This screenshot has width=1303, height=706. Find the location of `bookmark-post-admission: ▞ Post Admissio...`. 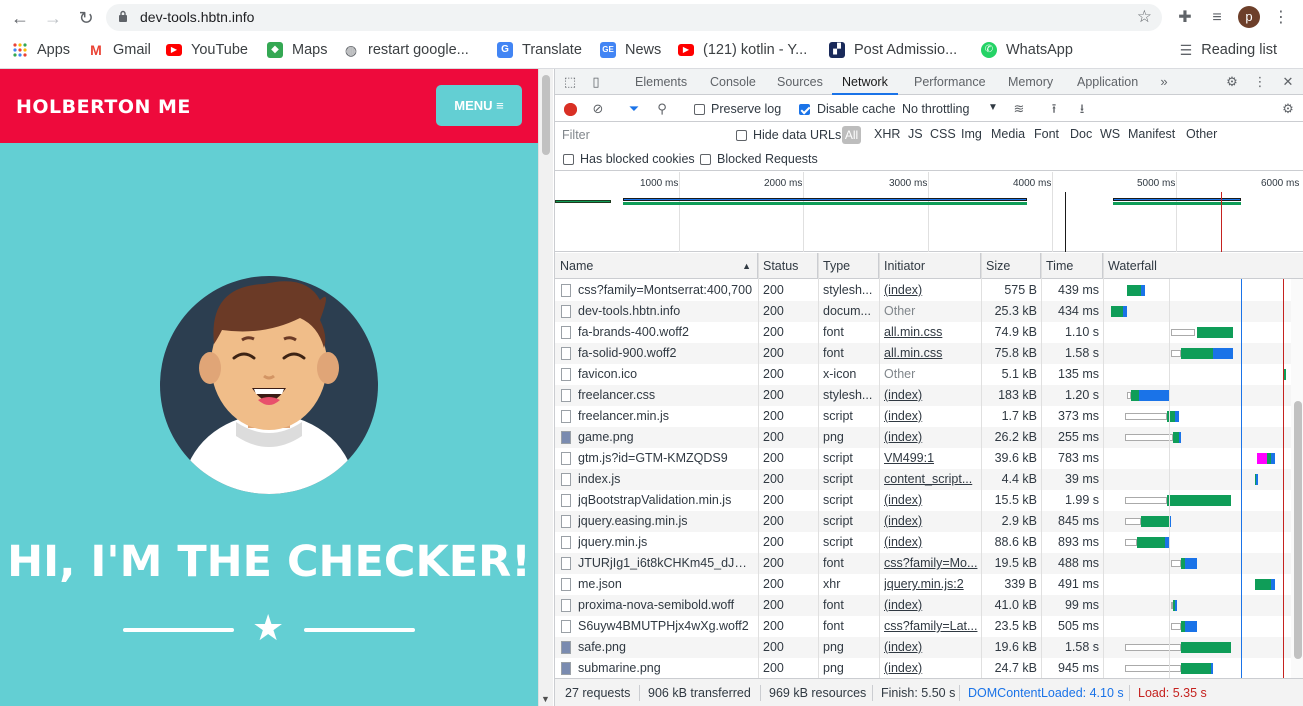

bookmark-post-admission: ▞ Post Admissio... is located at coordinates (893, 50).